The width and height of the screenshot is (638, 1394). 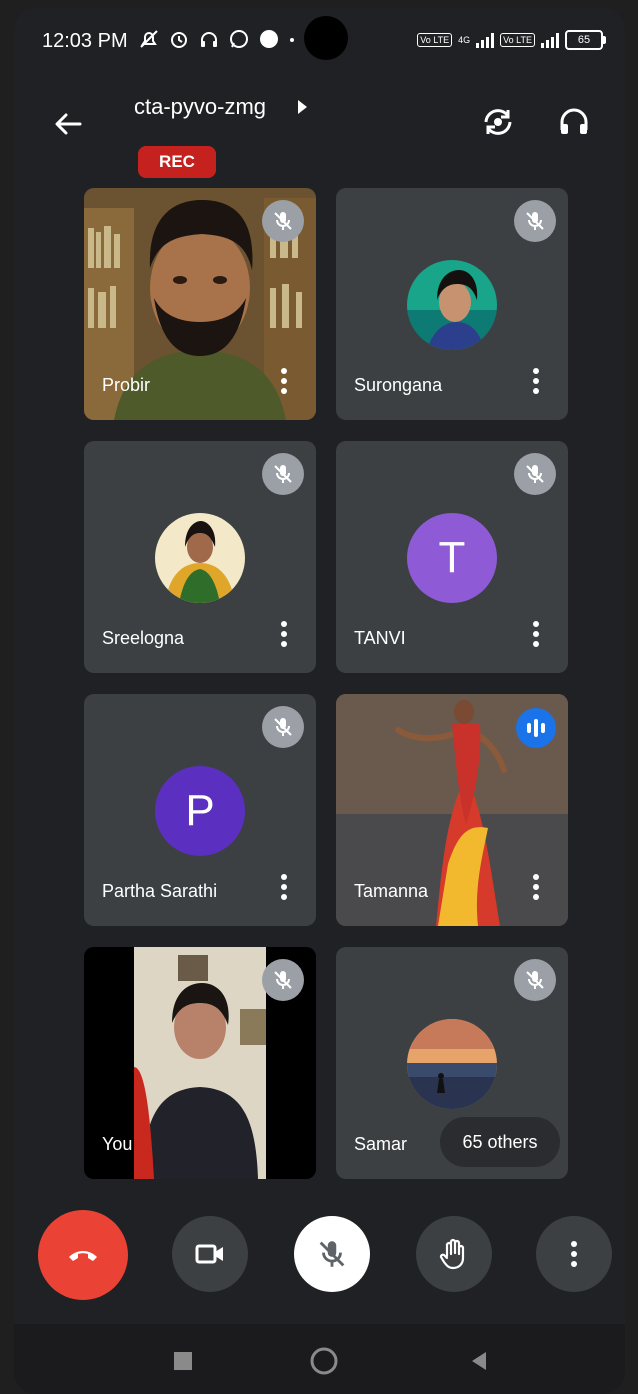 I want to click on notification-icons, so click(x=217, y=39).